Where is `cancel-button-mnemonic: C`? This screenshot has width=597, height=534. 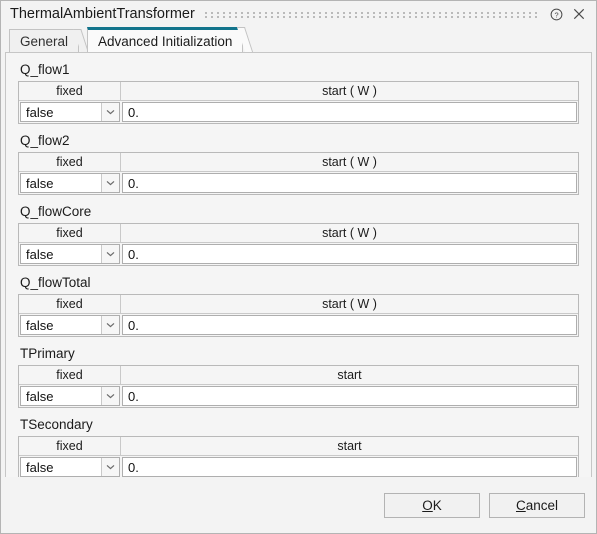
cancel-button-mnemonic: C is located at coordinates (520, 505).